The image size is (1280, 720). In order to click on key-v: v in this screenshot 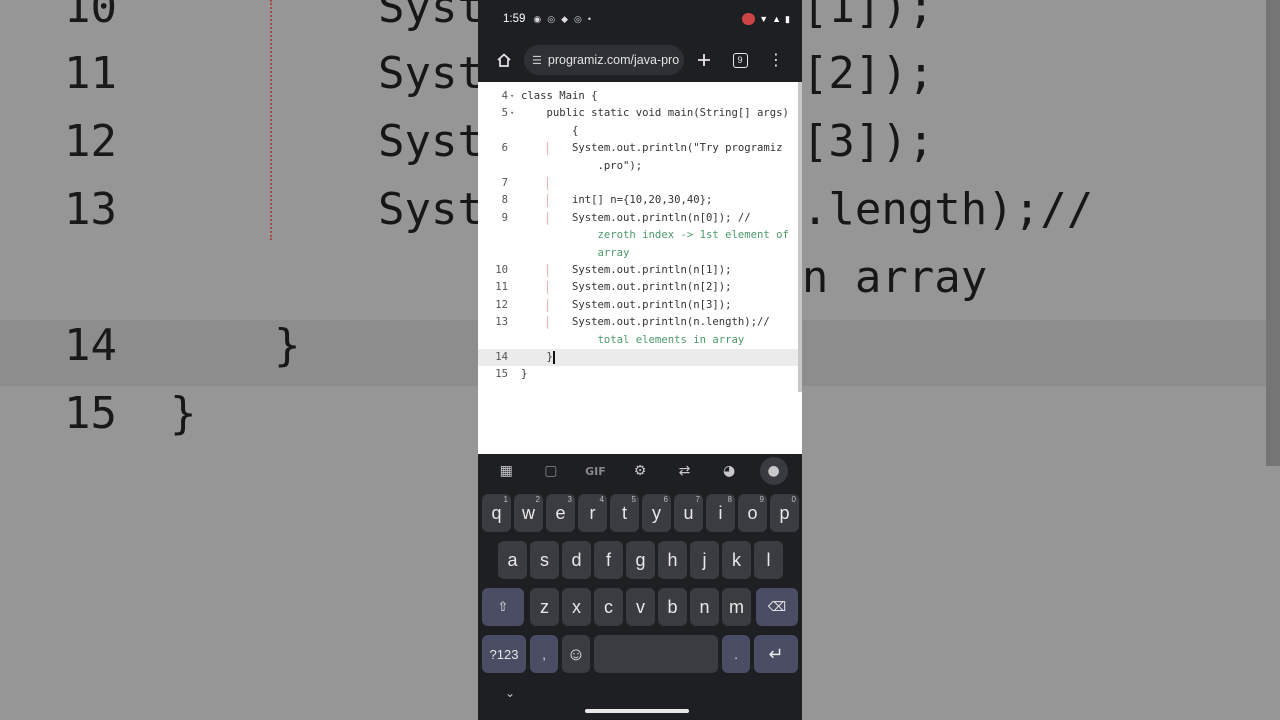, I will do `click(640, 607)`.